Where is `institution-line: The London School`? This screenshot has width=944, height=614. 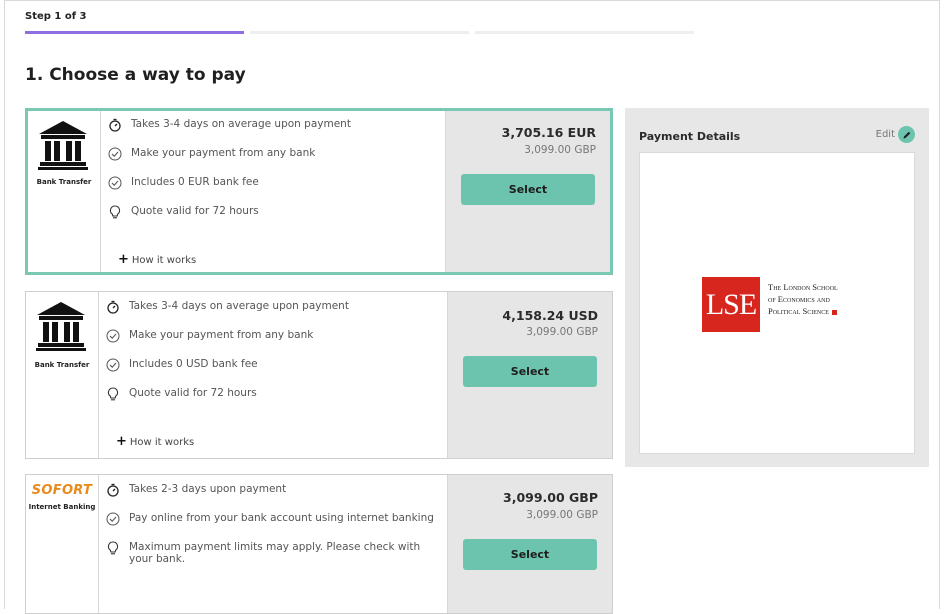
institution-line: The London School is located at coordinates (803, 287).